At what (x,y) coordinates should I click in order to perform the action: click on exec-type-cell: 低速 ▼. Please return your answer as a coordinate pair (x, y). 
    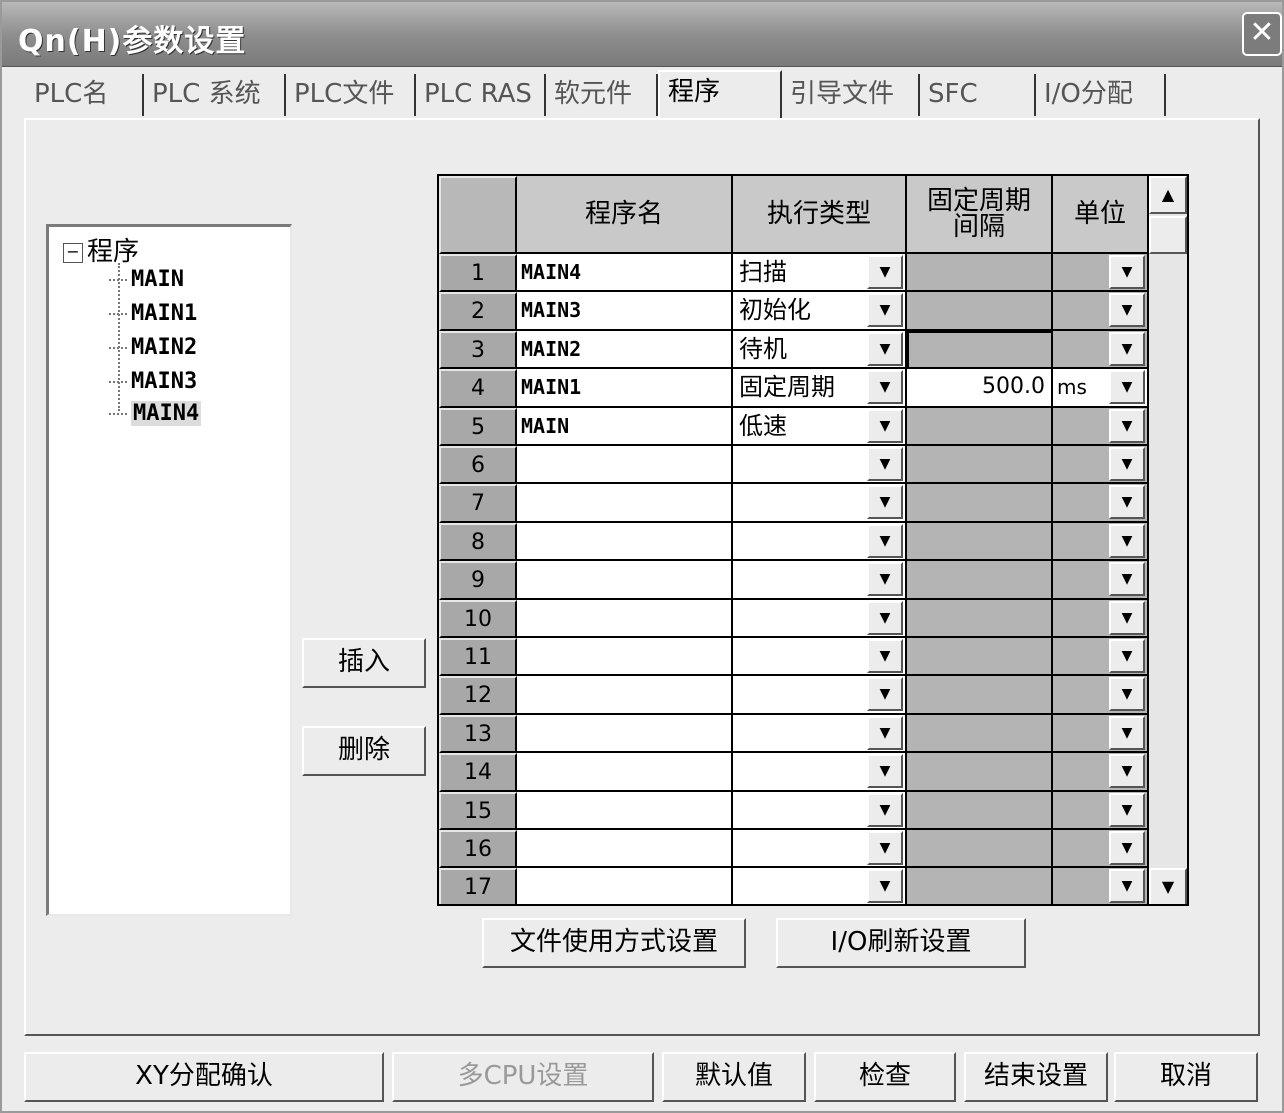
    Looking at the image, I should click on (820, 427).